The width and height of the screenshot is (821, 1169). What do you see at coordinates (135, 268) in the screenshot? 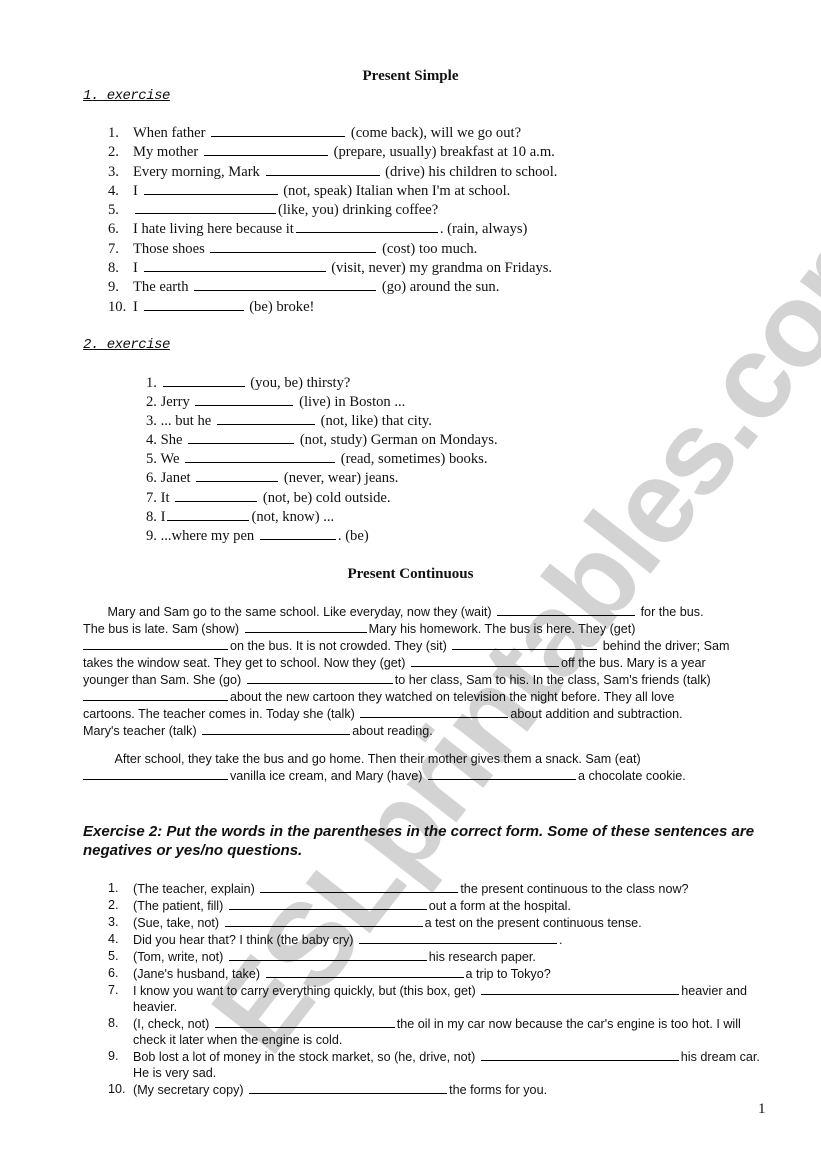
I see `item-text-before: I` at bounding box center [135, 268].